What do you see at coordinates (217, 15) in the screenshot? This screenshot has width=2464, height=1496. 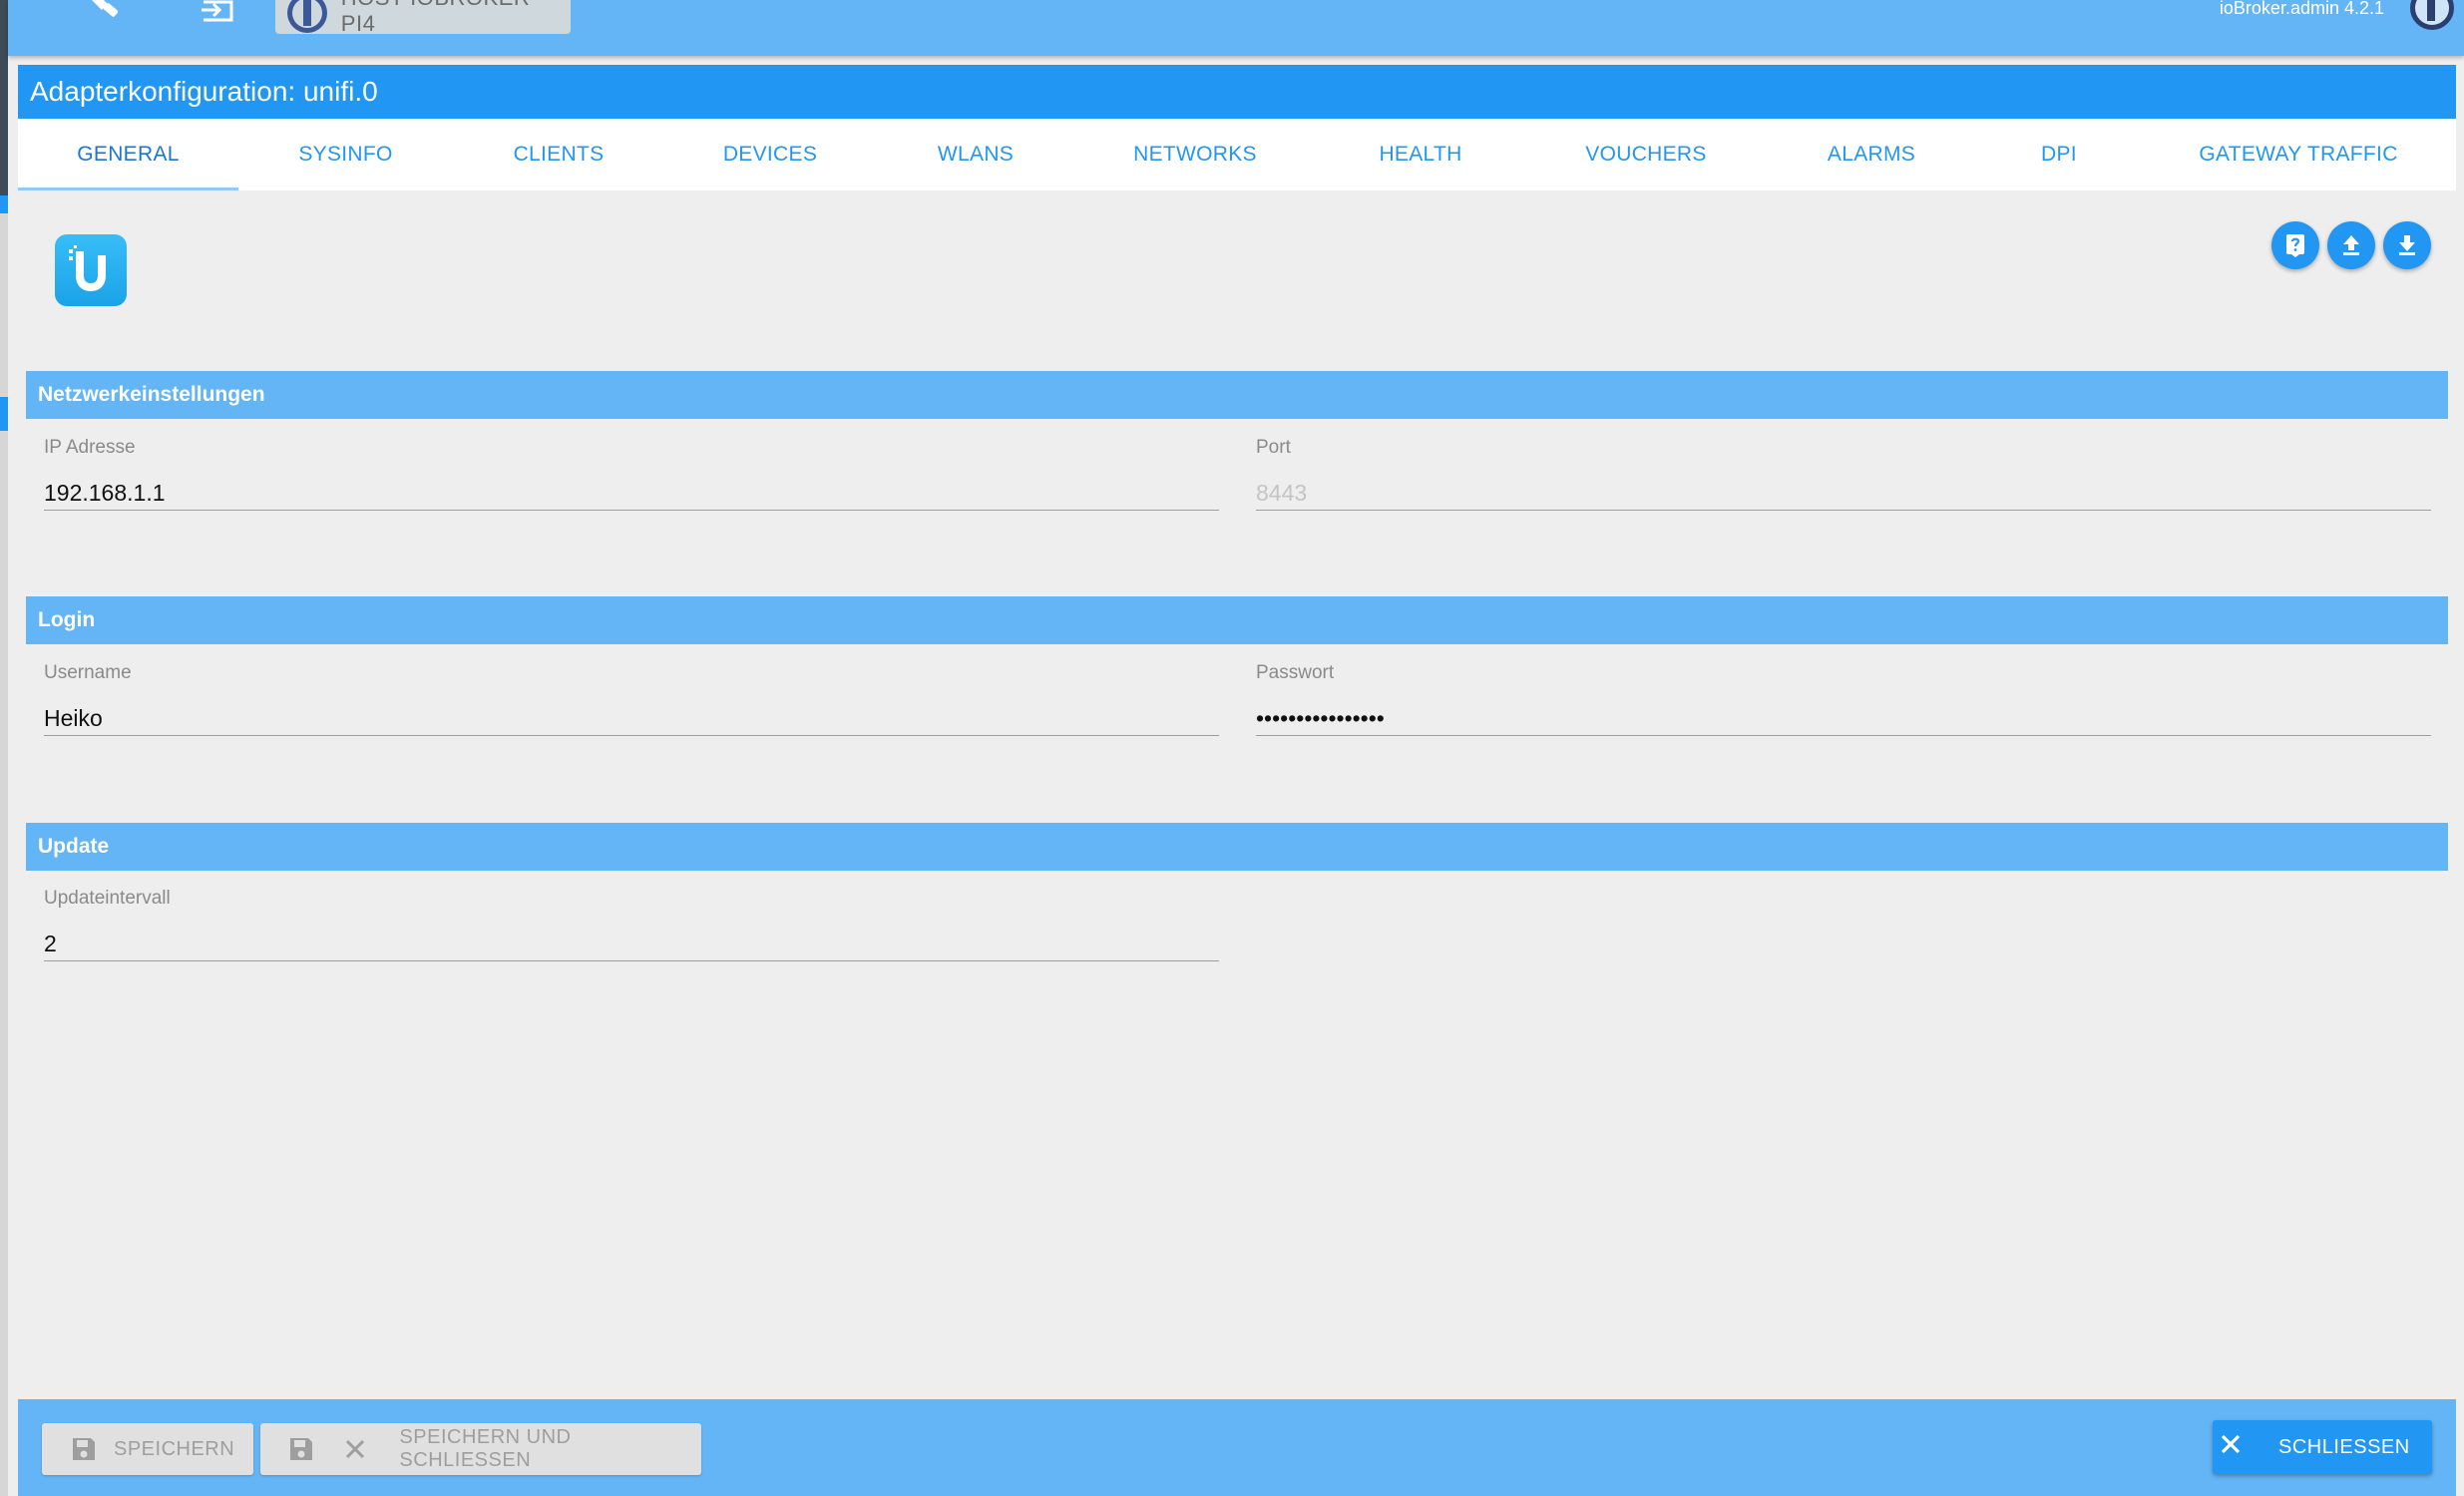 I see `exit-icon` at bounding box center [217, 15].